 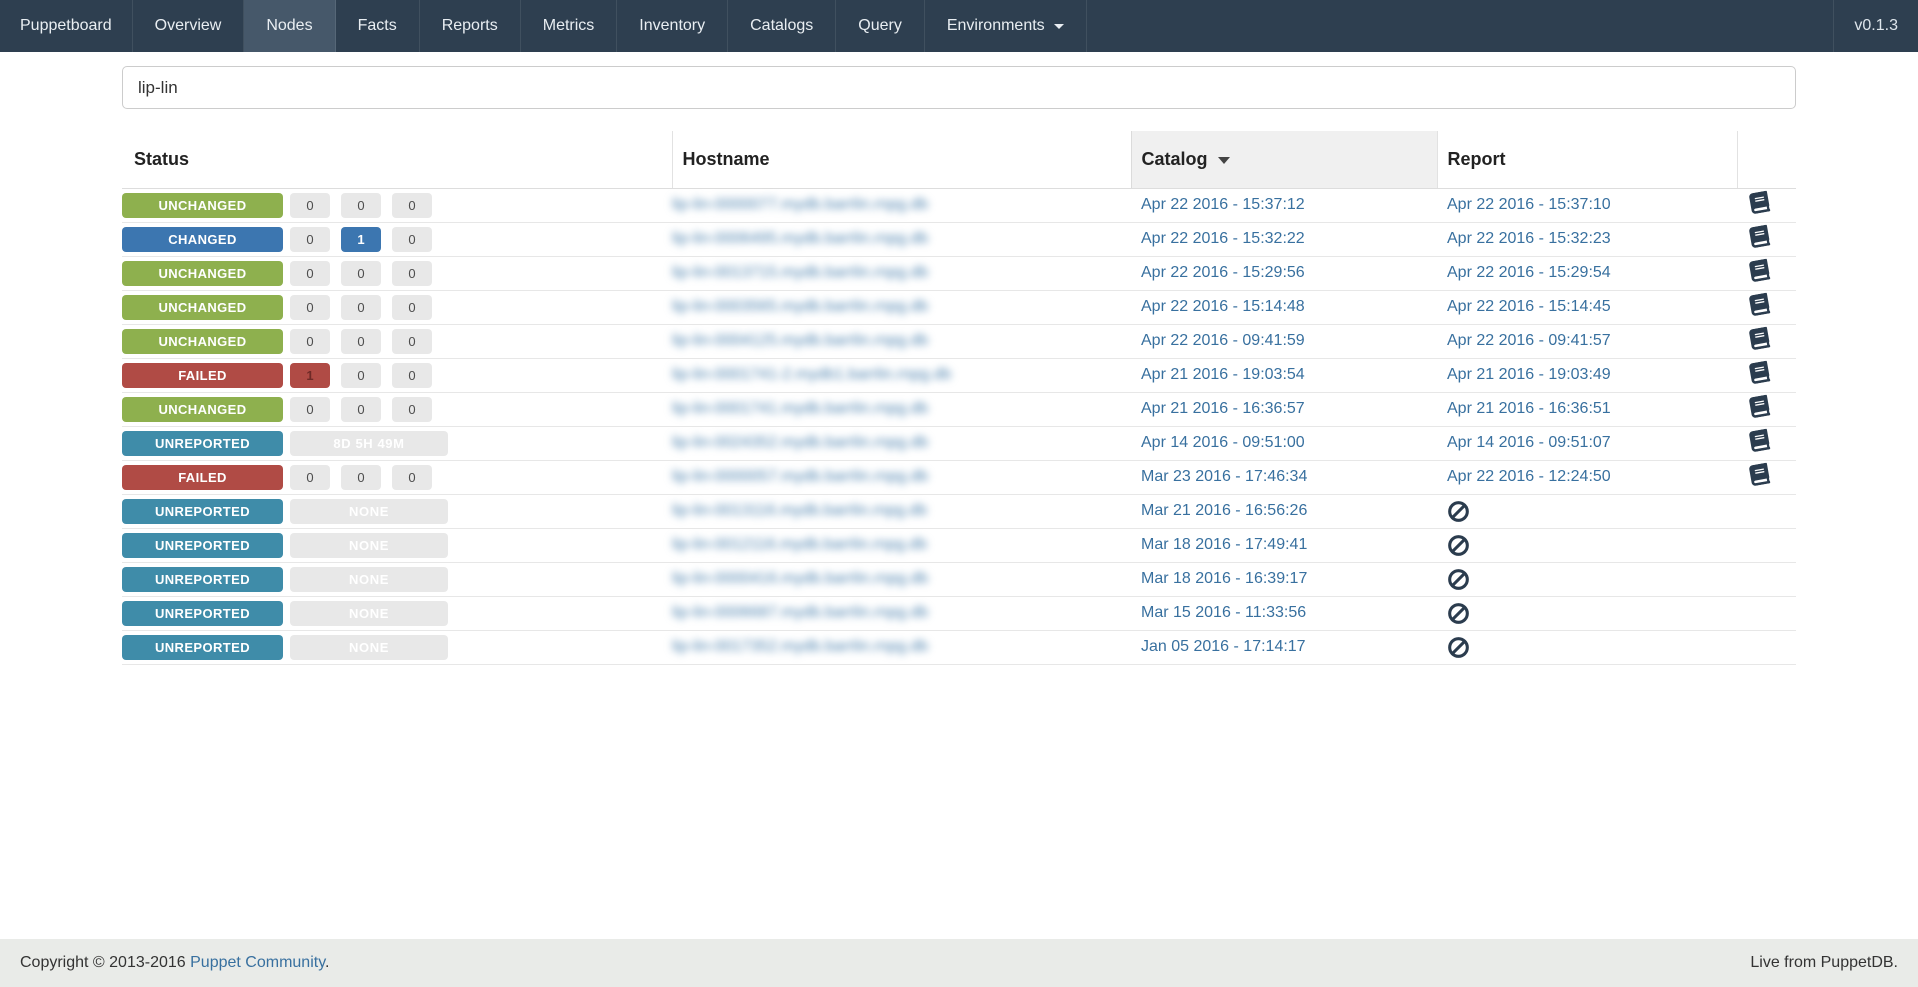 I want to click on hostname-link: lip-lin-0013715.mydb.barrlin.rnpg.db, so click(x=800, y=272).